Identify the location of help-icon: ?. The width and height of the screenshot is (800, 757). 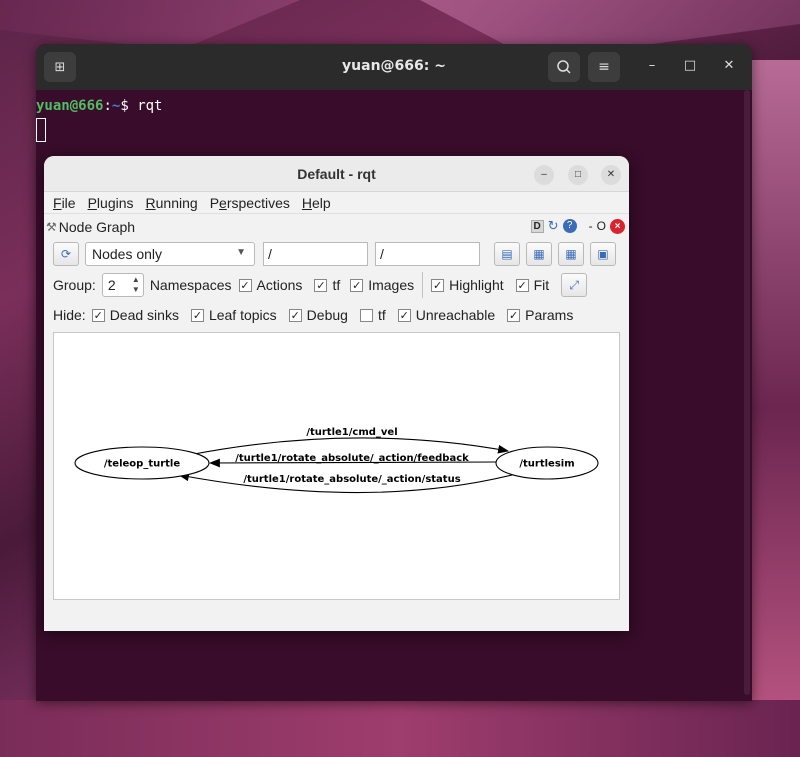
(569, 226).